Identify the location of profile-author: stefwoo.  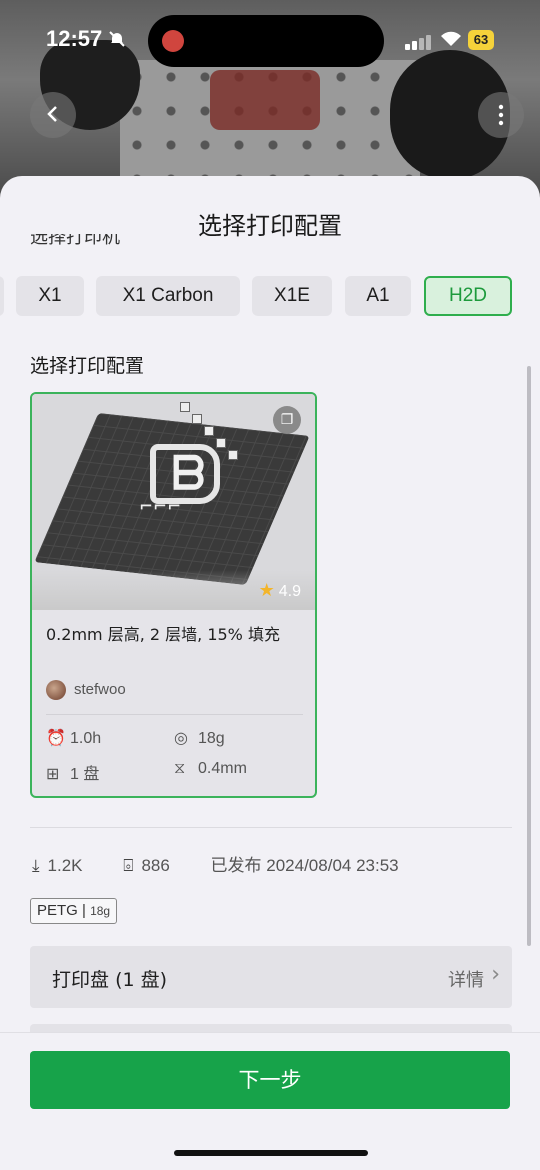
(86, 691).